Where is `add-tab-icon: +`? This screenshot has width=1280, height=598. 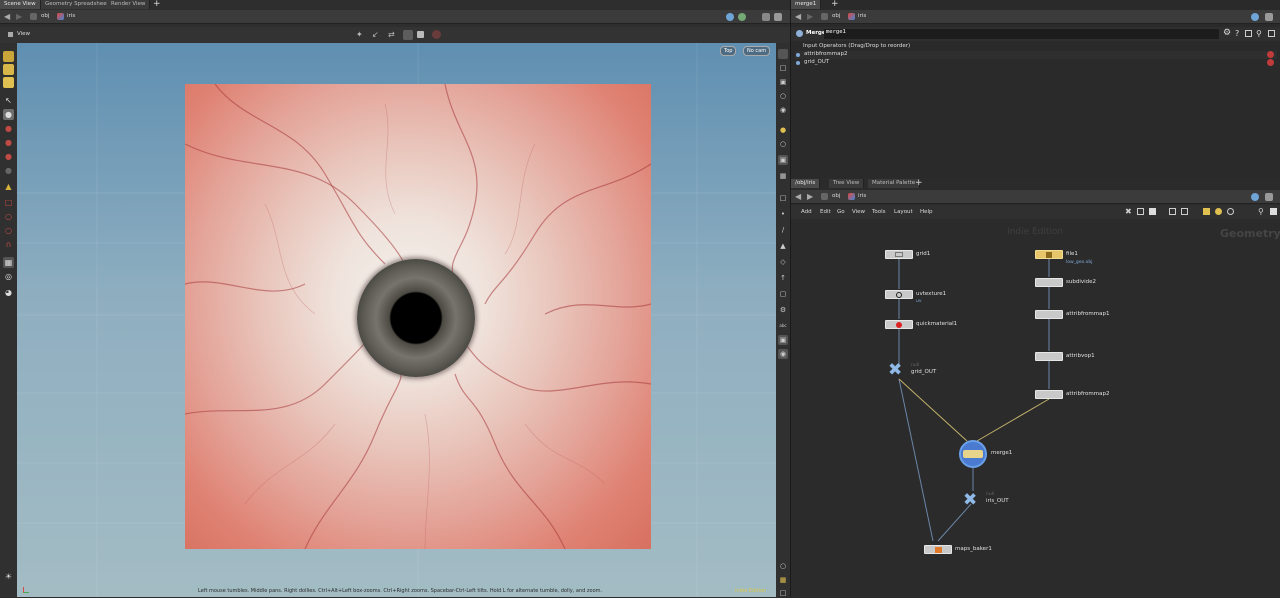
add-tab-icon: + is located at coordinates (157, 4).